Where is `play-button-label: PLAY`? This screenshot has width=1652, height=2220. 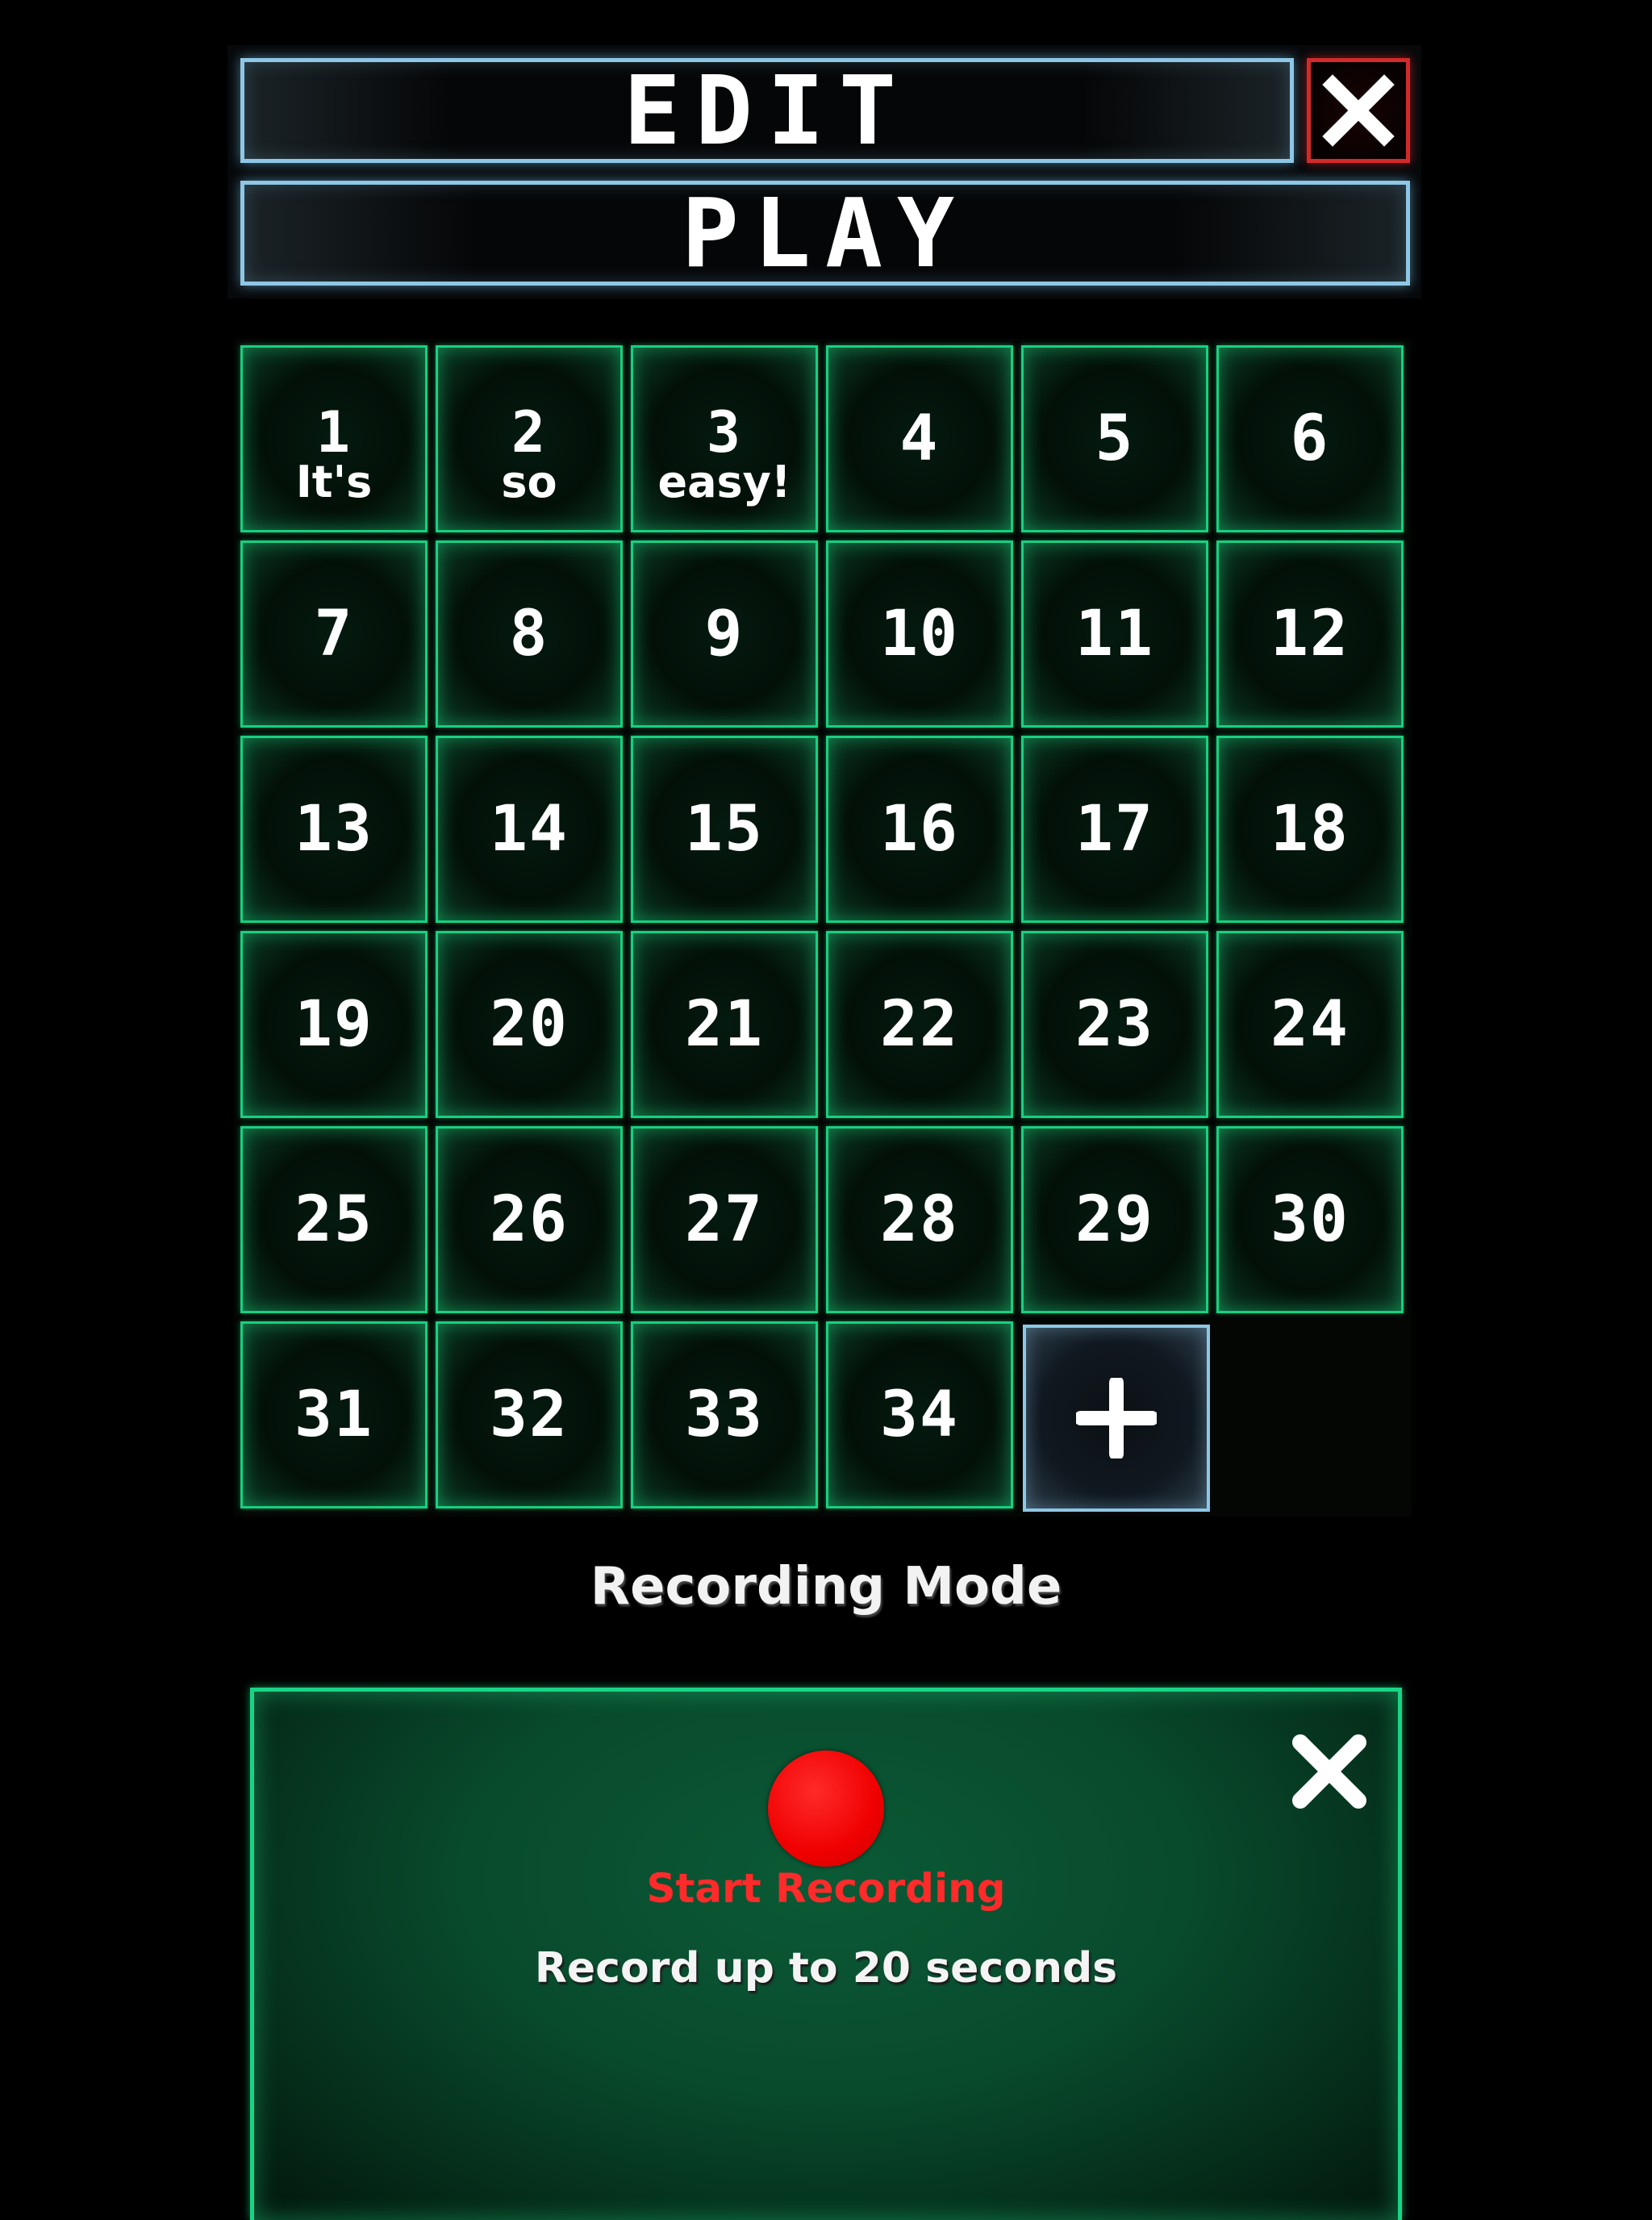
play-button-label: PLAY is located at coordinates (825, 233).